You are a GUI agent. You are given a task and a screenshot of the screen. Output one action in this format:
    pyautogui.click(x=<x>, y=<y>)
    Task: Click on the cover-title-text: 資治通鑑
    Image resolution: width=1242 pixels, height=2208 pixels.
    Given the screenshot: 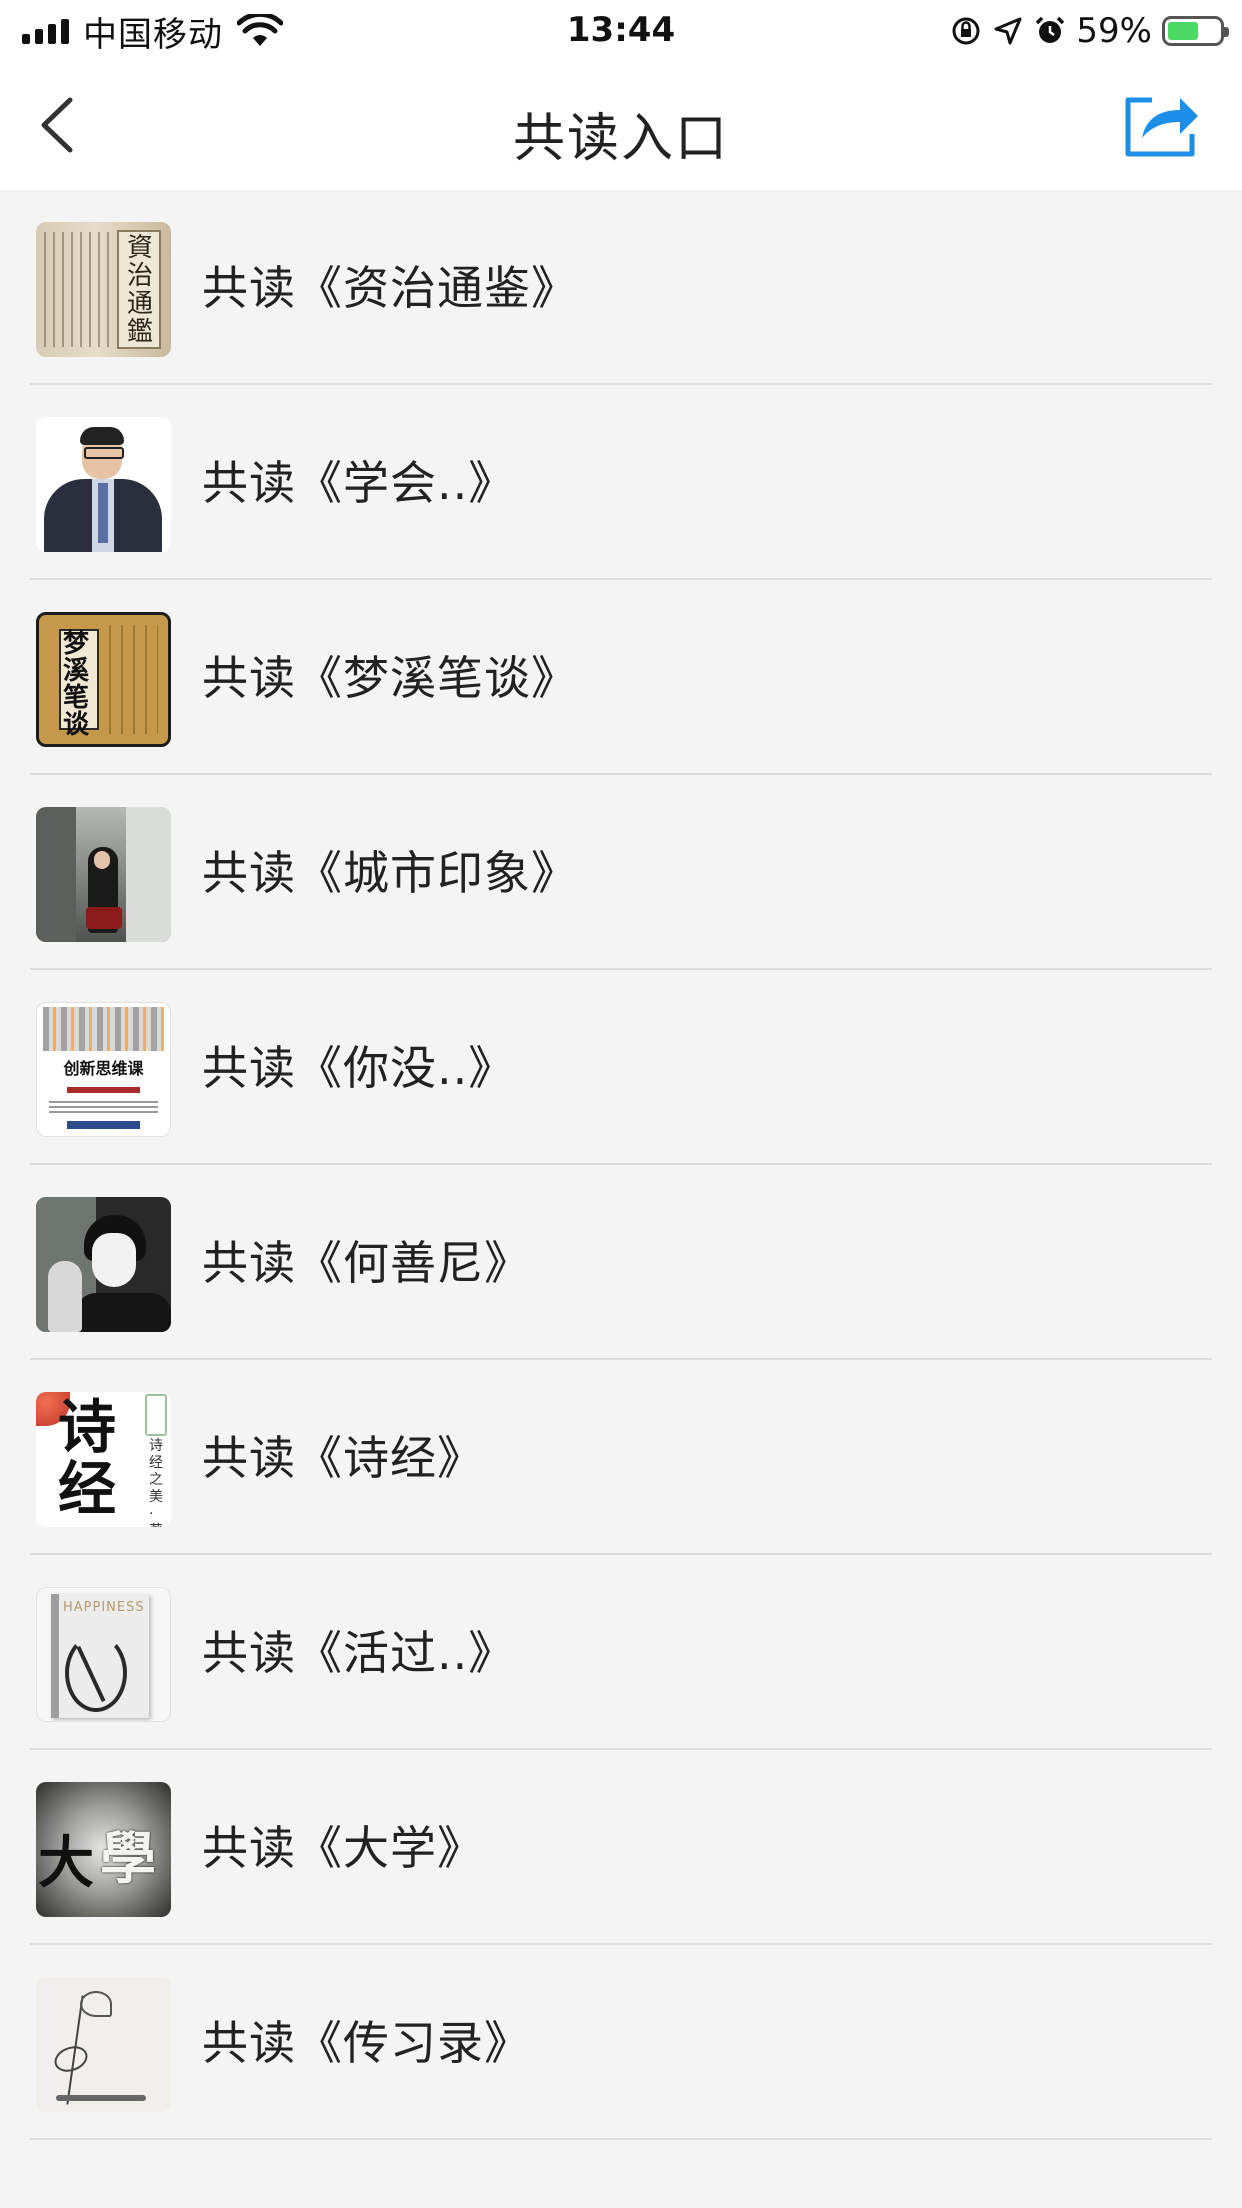 What is the action you would take?
    pyautogui.click(x=140, y=290)
    